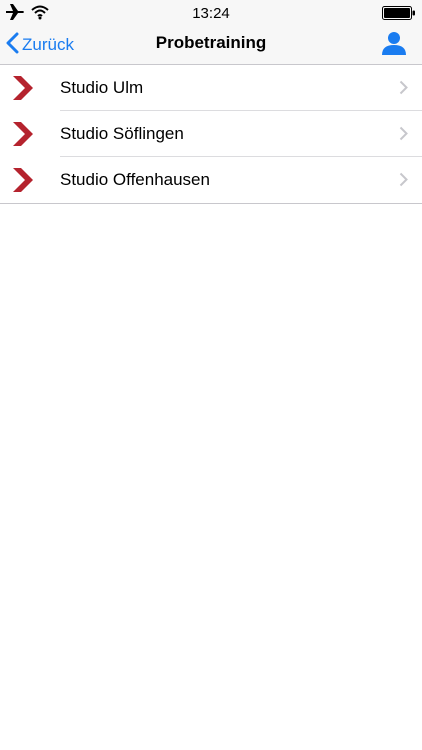 Image resolution: width=422 pixels, height=750 pixels. Describe the element at coordinates (122, 133) in the screenshot. I see `list-item-label: Studio Söflingen` at that location.